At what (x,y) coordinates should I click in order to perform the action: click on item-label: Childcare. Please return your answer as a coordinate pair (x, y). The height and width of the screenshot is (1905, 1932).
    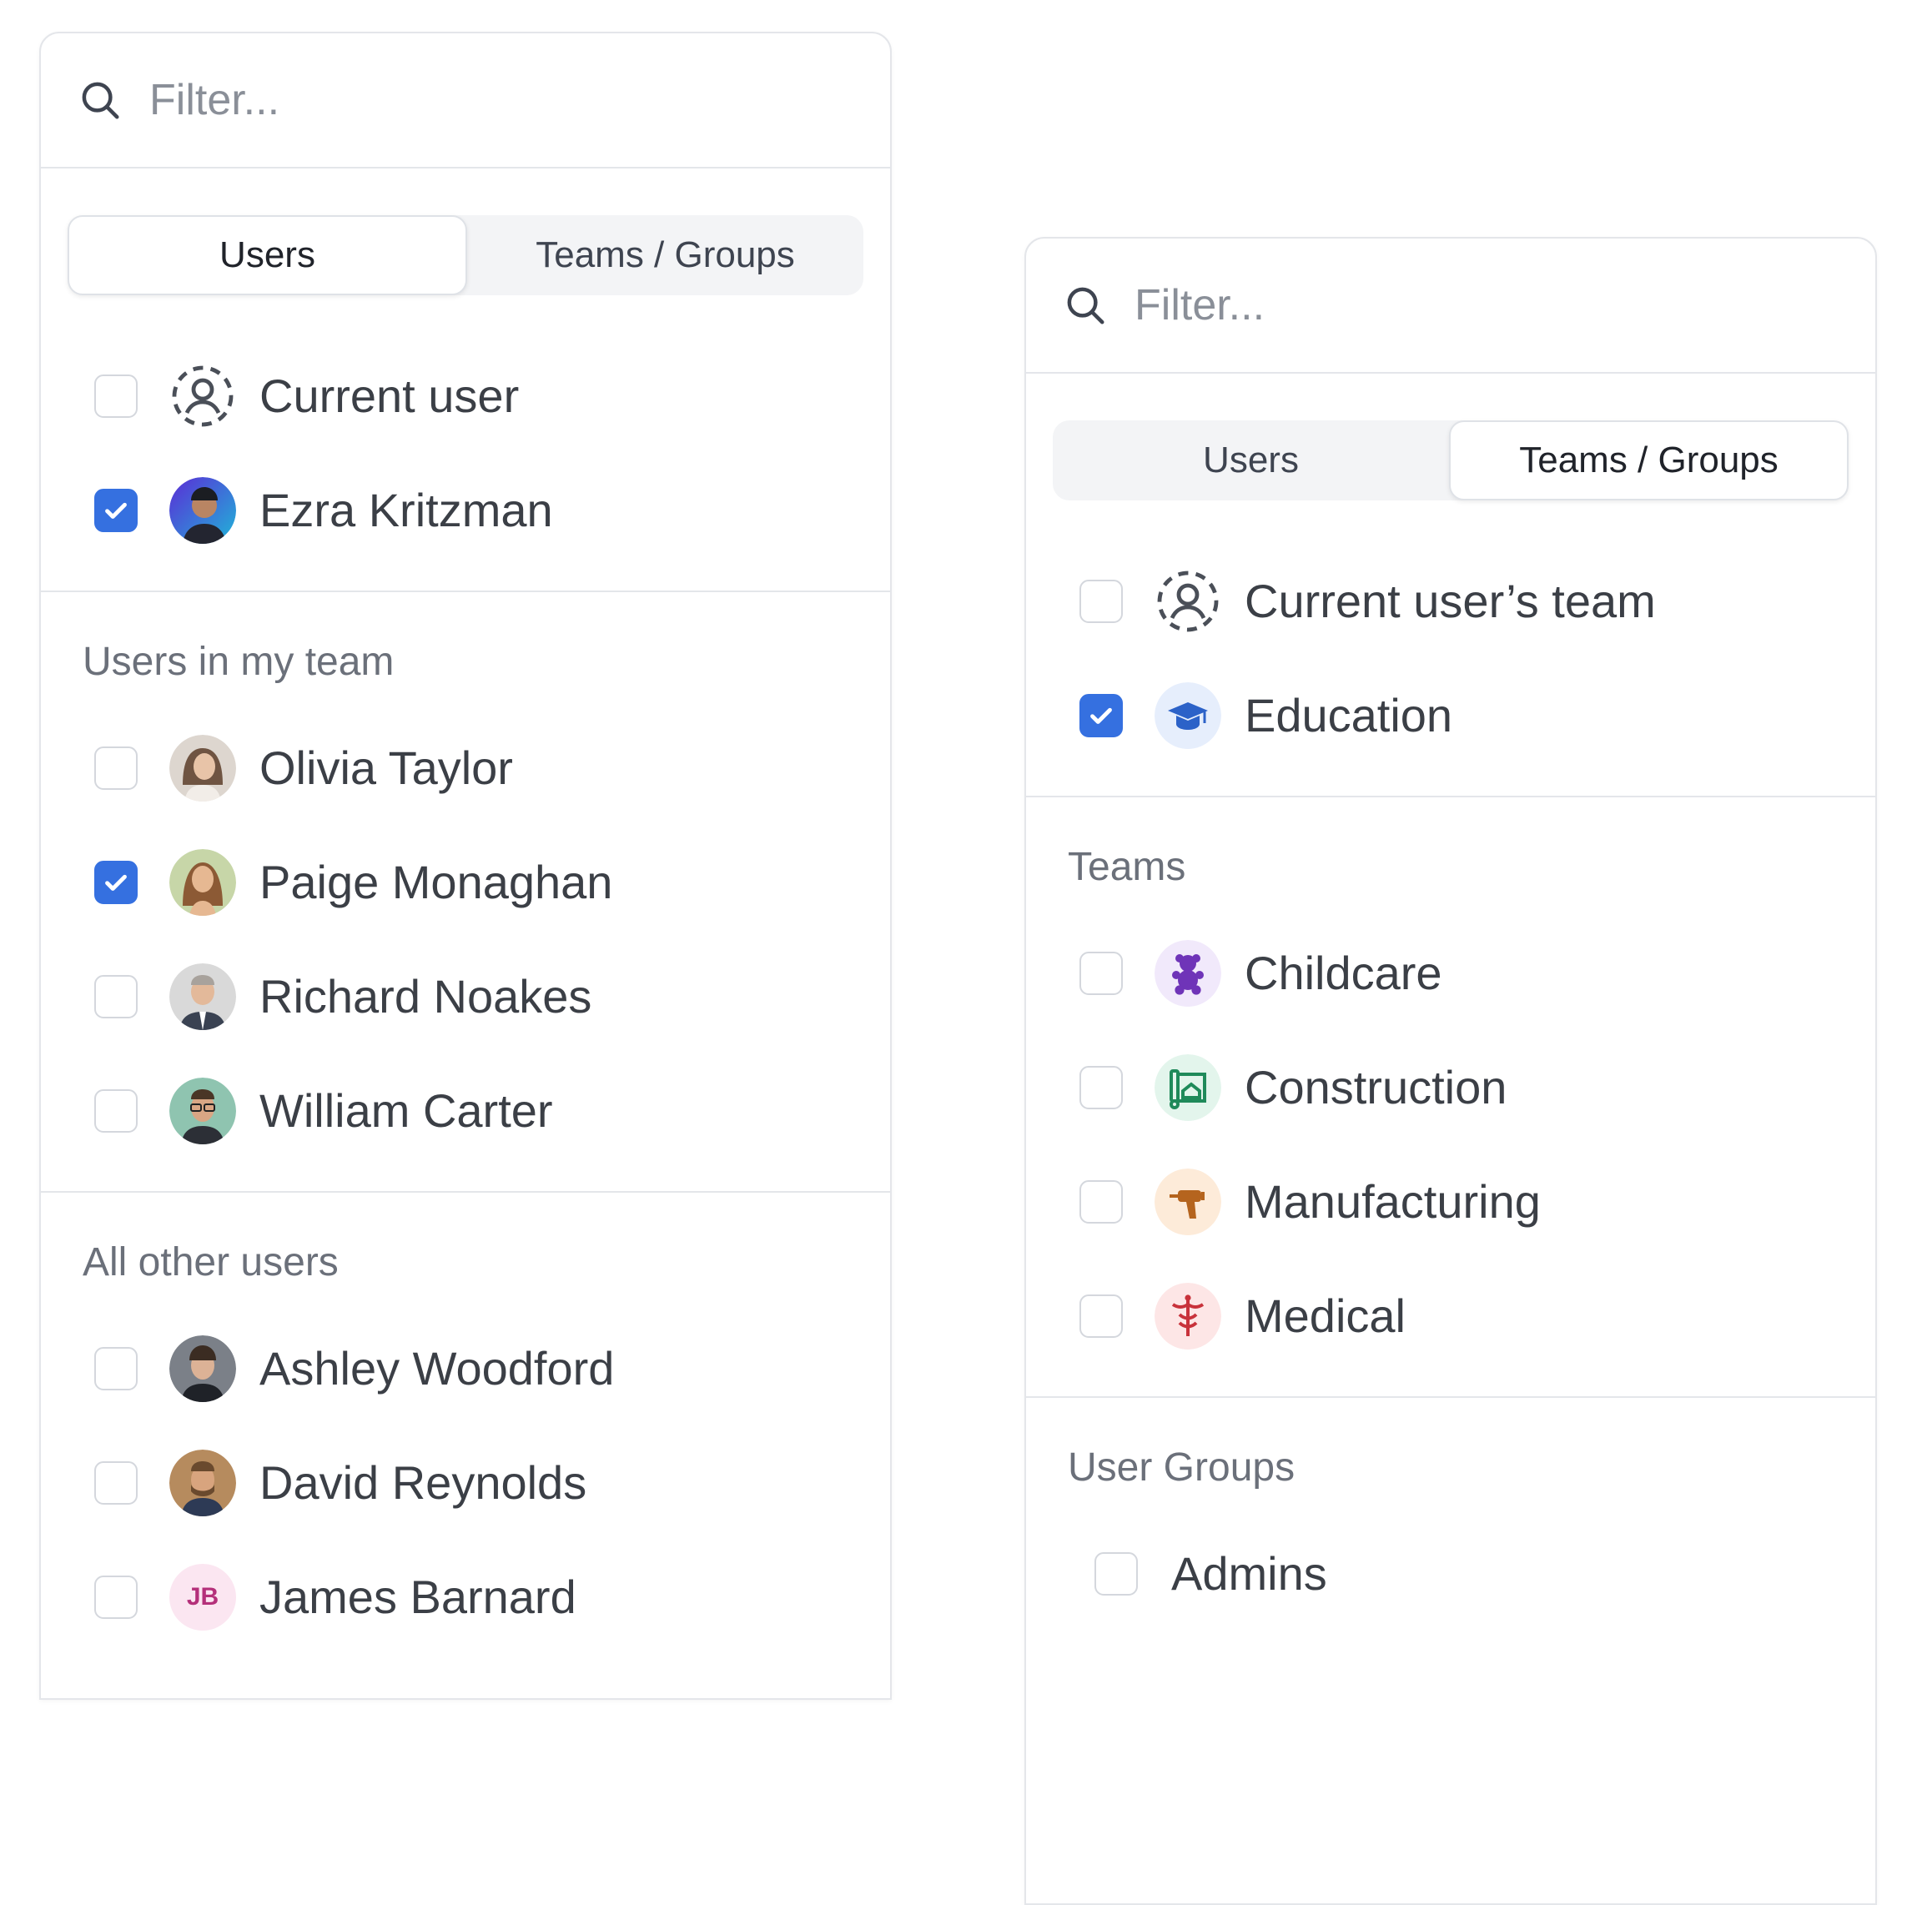
    Looking at the image, I should click on (1343, 973).